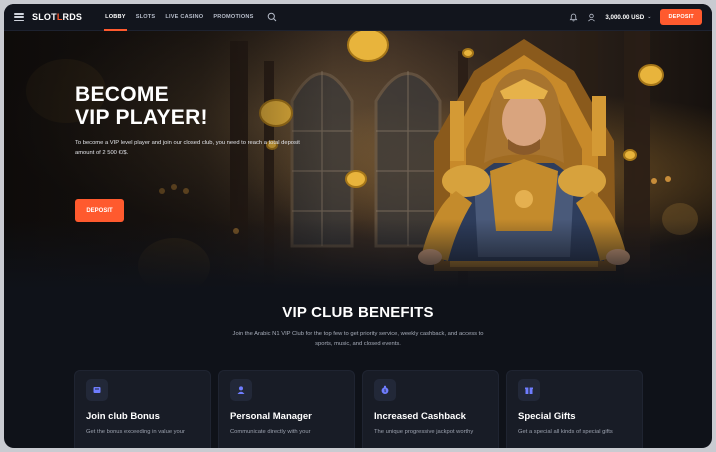 The image size is (716, 452). Describe the element at coordinates (123, 416) in the screenshot. I see `benefit-card-title: Join club Bonus` at that location.